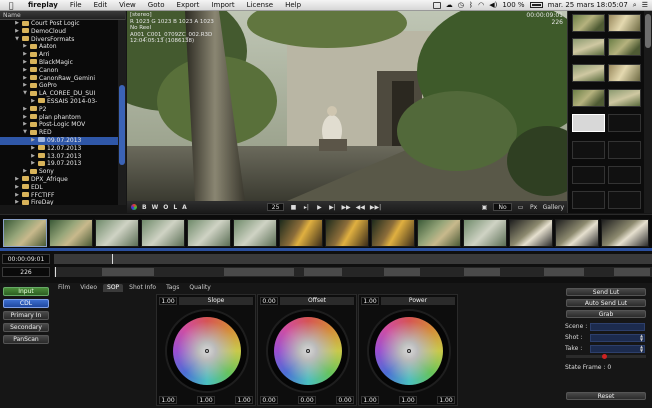 This screenshot has width=652, height=408. I want to click on tree-item: ▶ Canon, so click(59, 71).